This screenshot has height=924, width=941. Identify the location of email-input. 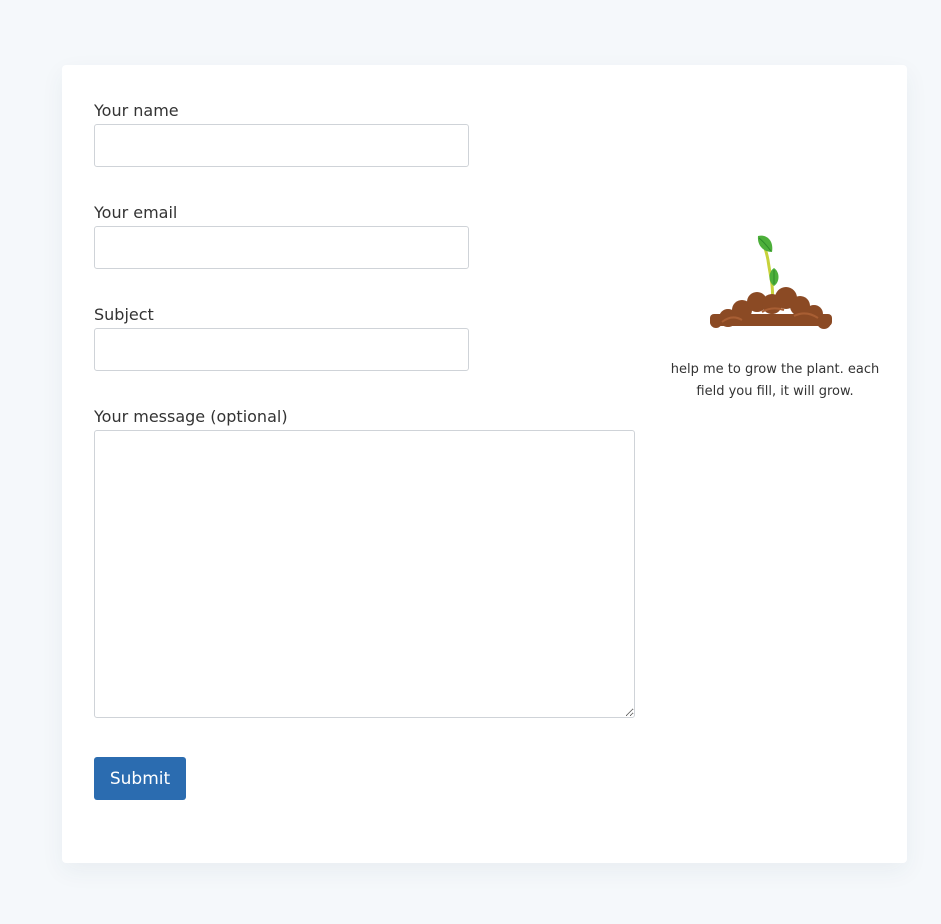
(281, 247).